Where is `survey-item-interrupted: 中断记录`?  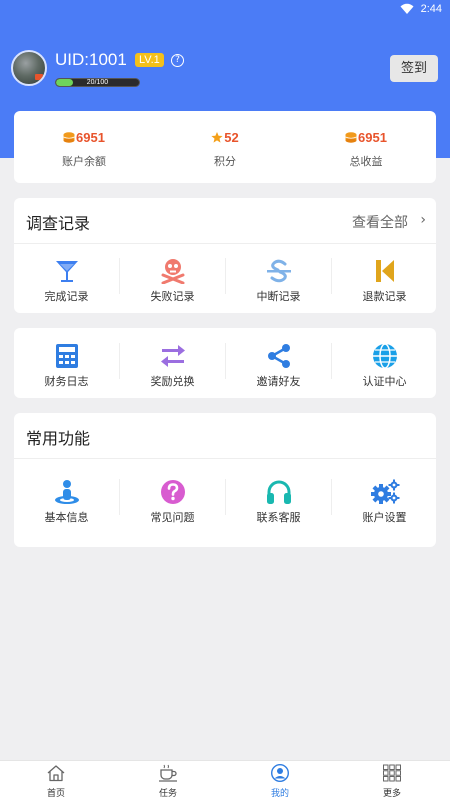
survey-item-interrupted: 中断记录 is located at coordinates (278, 278).